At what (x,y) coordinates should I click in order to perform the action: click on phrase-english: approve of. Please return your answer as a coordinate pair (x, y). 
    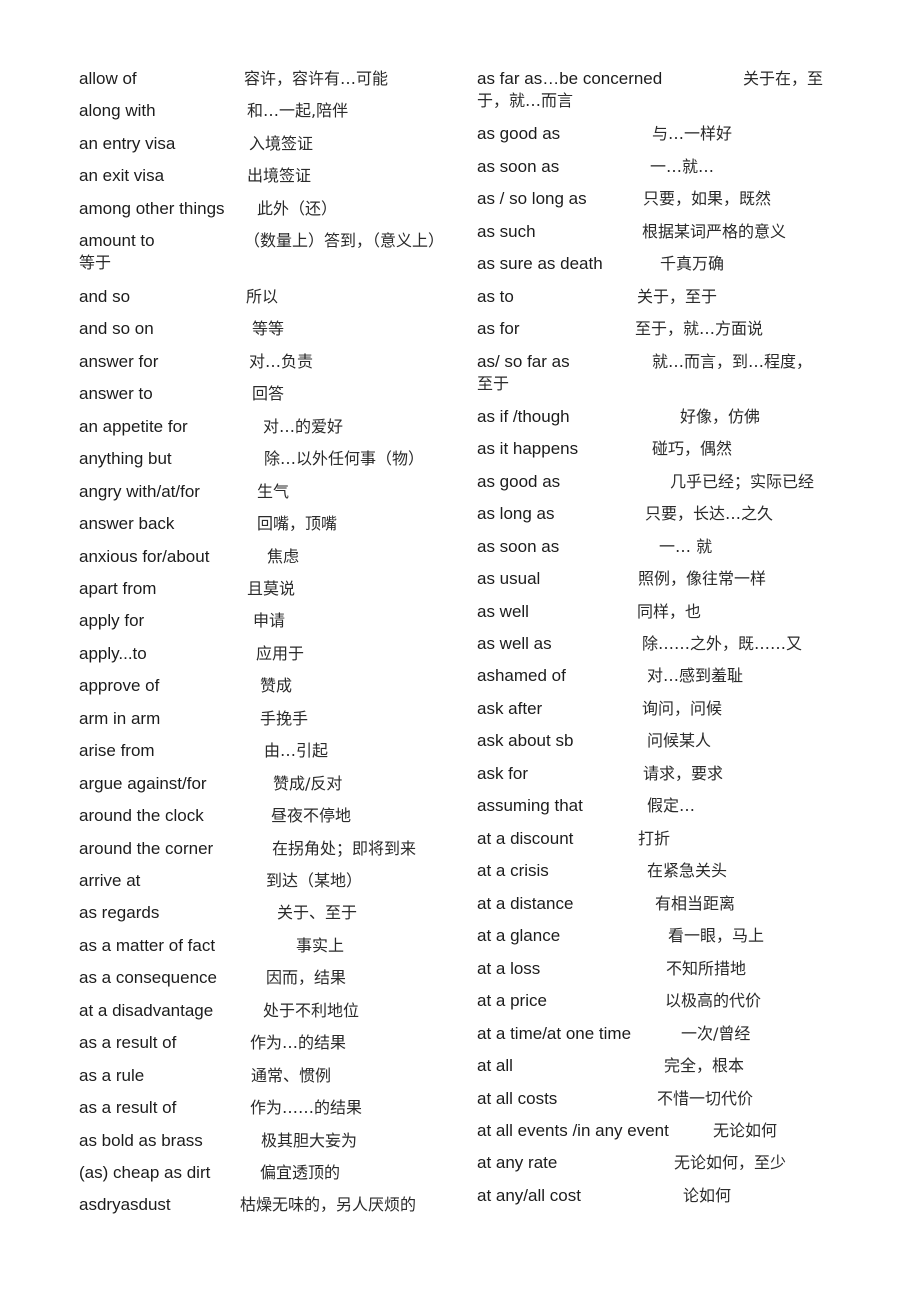
    Looking at the image, I should click on (119, 685).